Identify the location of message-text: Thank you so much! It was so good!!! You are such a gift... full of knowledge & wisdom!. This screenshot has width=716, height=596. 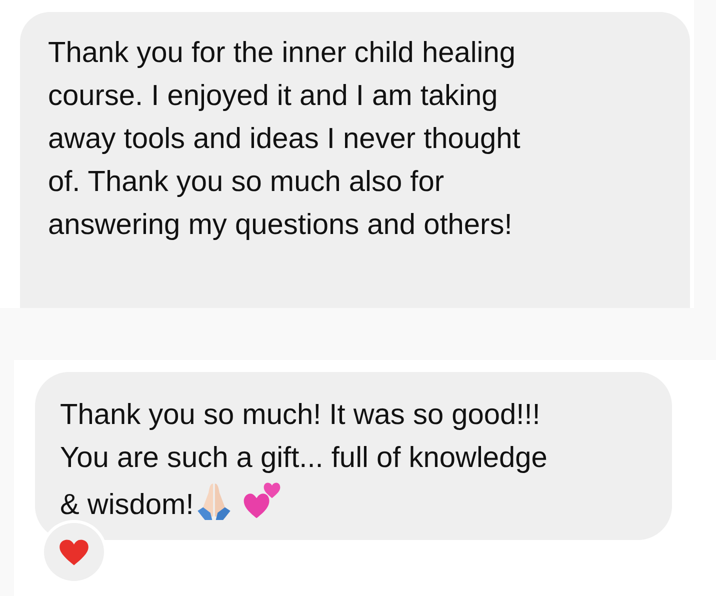
(304, 460).